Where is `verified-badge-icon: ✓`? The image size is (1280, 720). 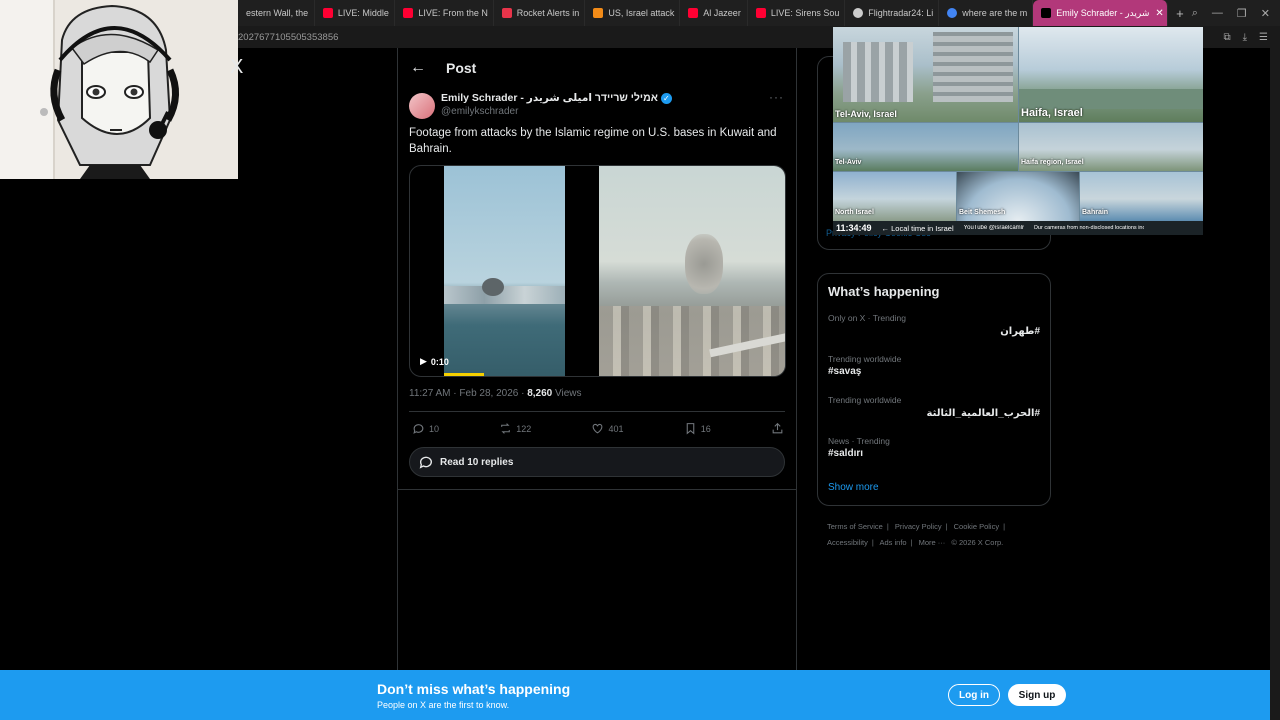 verified-badge-icon: ✓ is located at coordinates (666, 98).